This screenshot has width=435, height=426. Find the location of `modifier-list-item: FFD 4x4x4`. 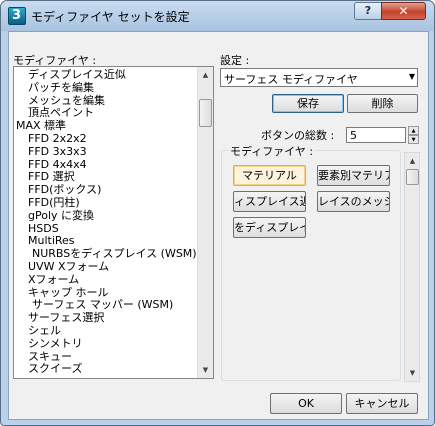

modifier-list-item: FFD 4x4x4 is located at coordinates (57, 164).